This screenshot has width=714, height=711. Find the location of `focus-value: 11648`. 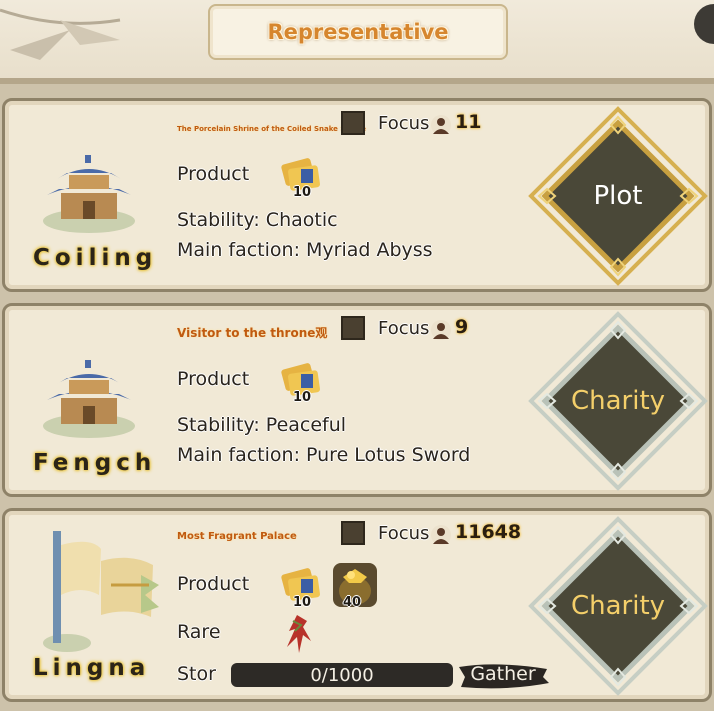

focus-value: 11648 is located at coordinates (488, 532).